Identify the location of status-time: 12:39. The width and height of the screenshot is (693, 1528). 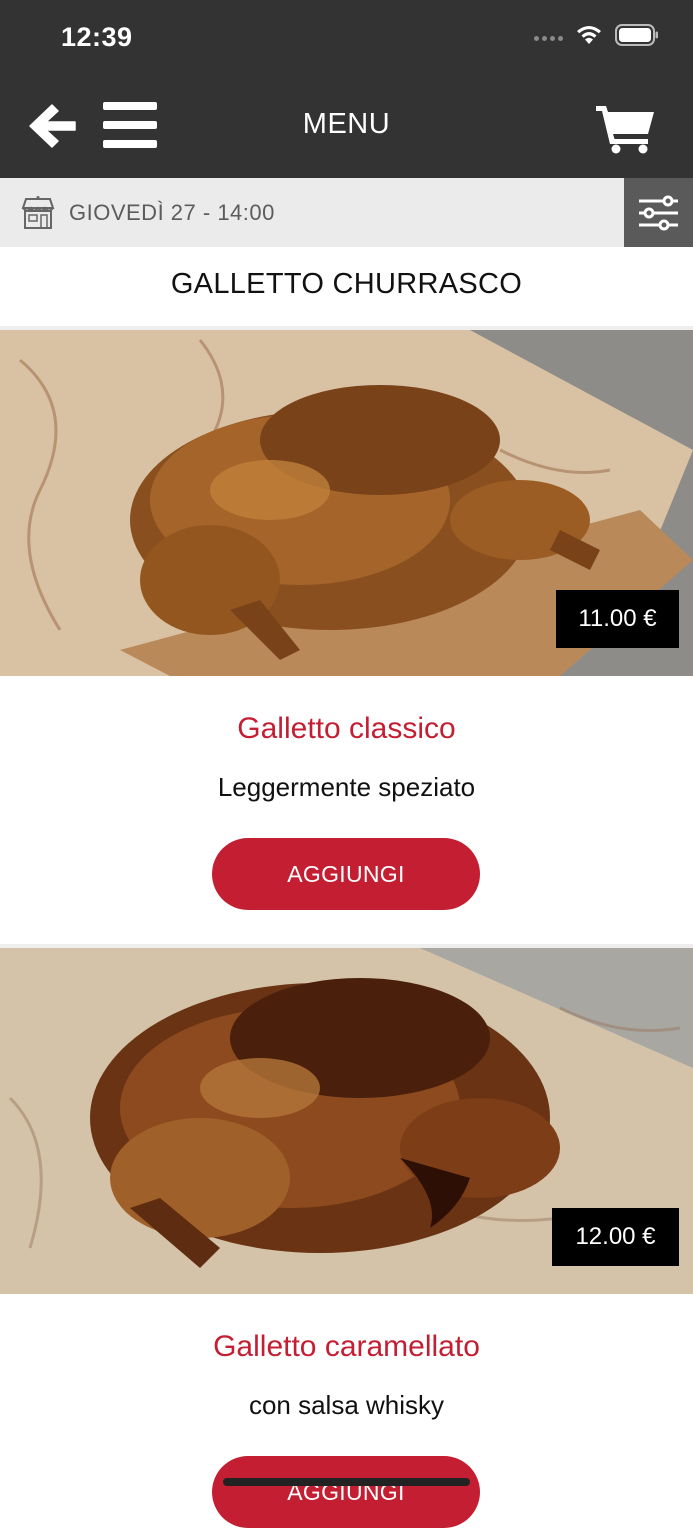
(97, 37).